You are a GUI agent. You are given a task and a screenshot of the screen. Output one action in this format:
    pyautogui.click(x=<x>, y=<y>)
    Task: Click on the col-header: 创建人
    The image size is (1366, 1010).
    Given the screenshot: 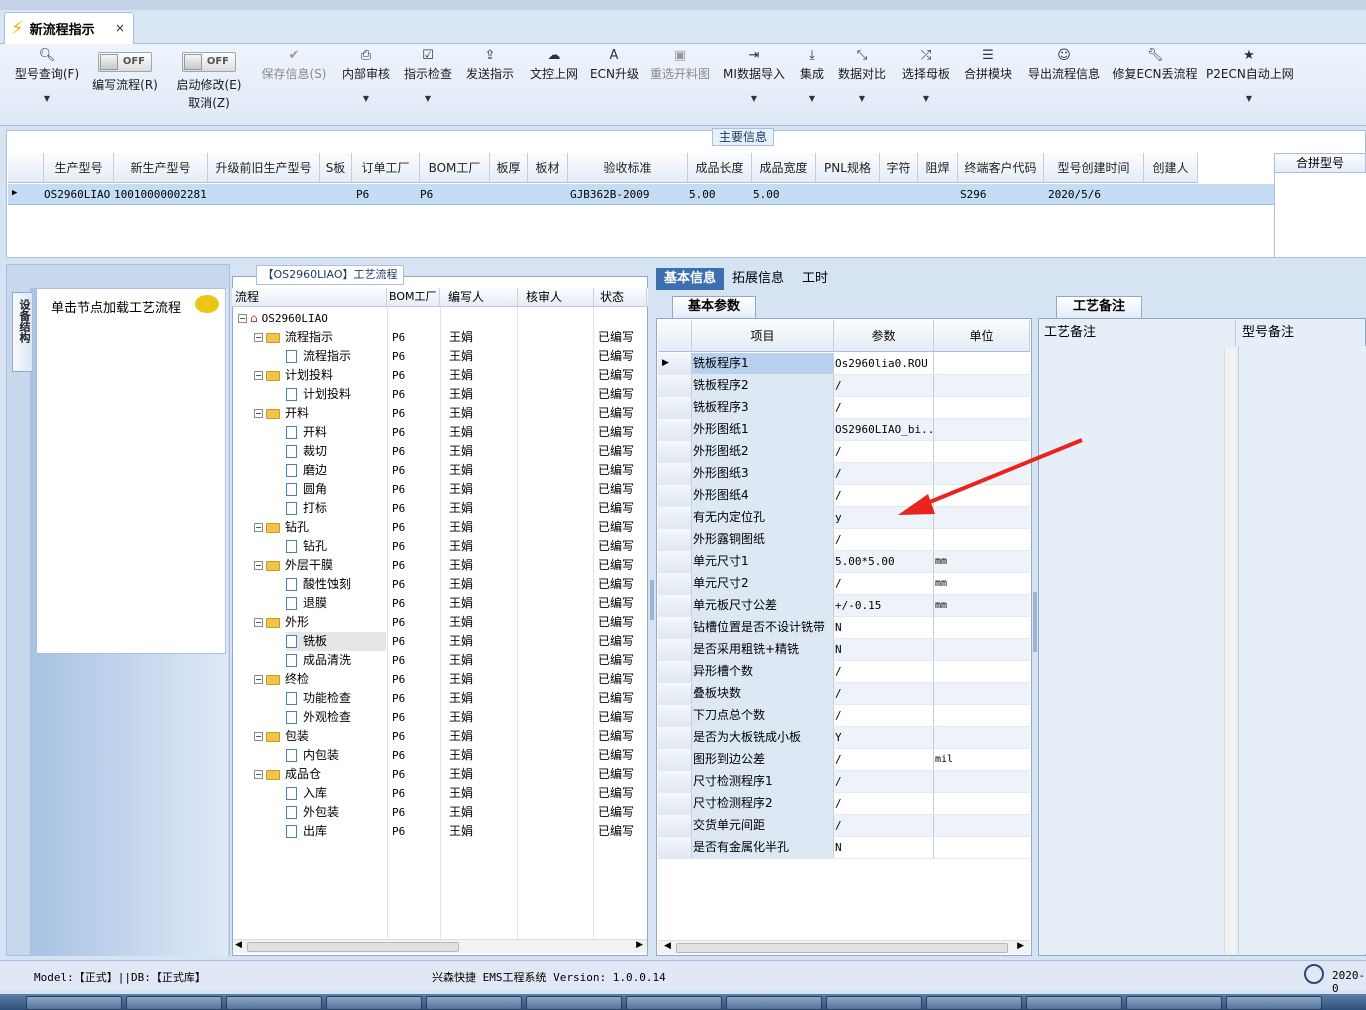 What is the action you would take?
    pyautogui.click(x=1171, y=168)
    